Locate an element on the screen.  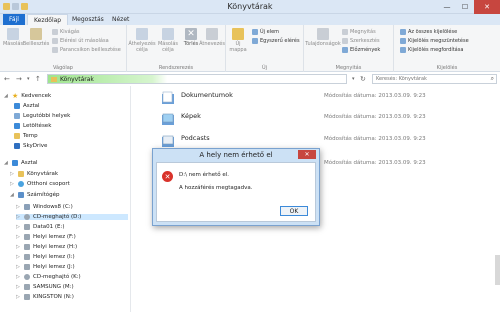
nav-drive: ▷ Helyi lemez (F:) is located at coordinates (46, 237).